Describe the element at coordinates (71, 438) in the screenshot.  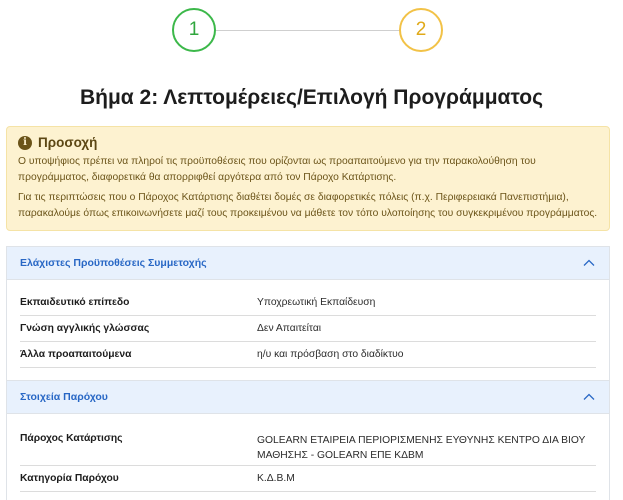
I see `training-provider-label: Πάροχος Κατάρτισης` at that location.